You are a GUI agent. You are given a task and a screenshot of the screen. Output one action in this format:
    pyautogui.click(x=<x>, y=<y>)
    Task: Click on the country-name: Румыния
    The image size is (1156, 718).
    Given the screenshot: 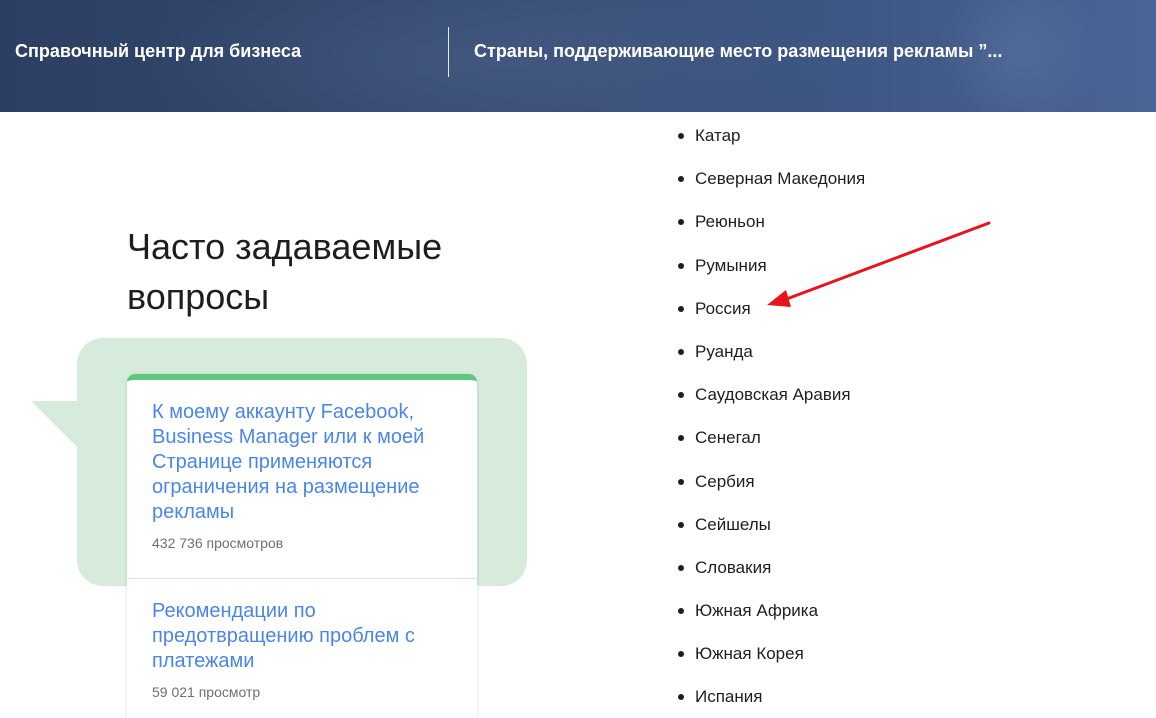 What is the action you would take?
    pyautogui.click(x=731, y=265)
    